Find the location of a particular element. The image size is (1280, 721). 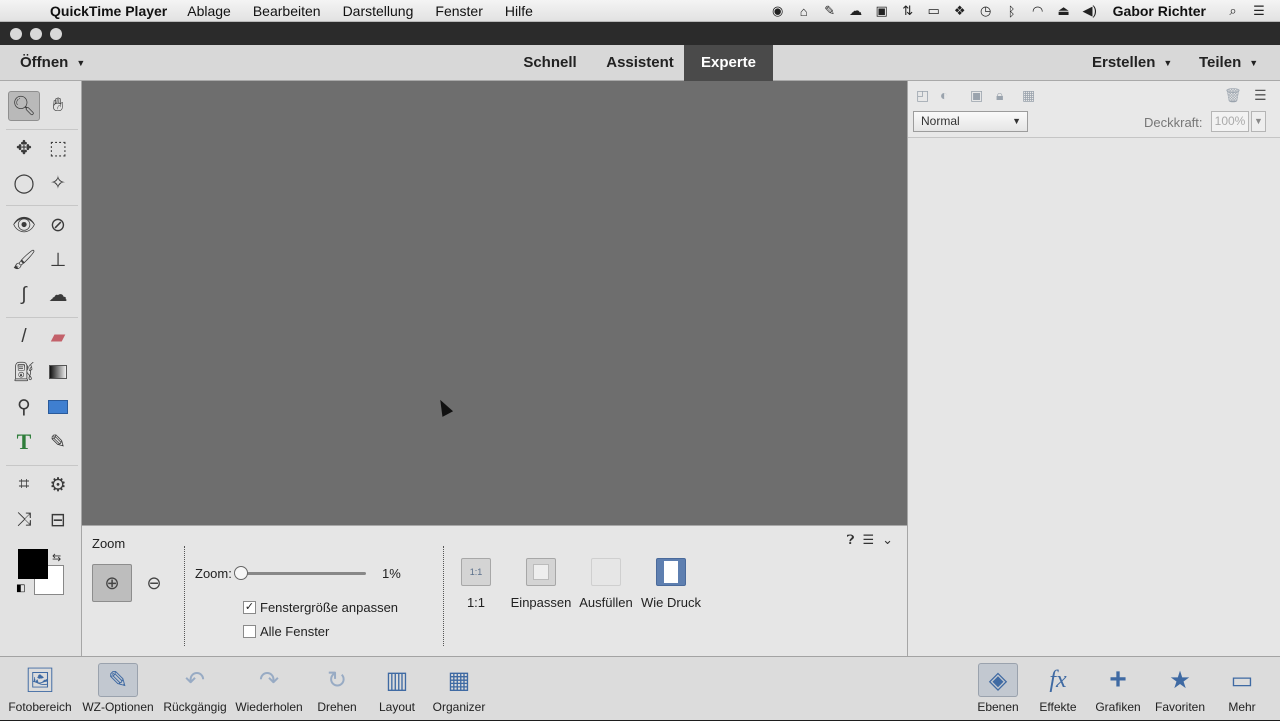

bluetooth-icon: ᛒ is located at coordinates (1012, 11).